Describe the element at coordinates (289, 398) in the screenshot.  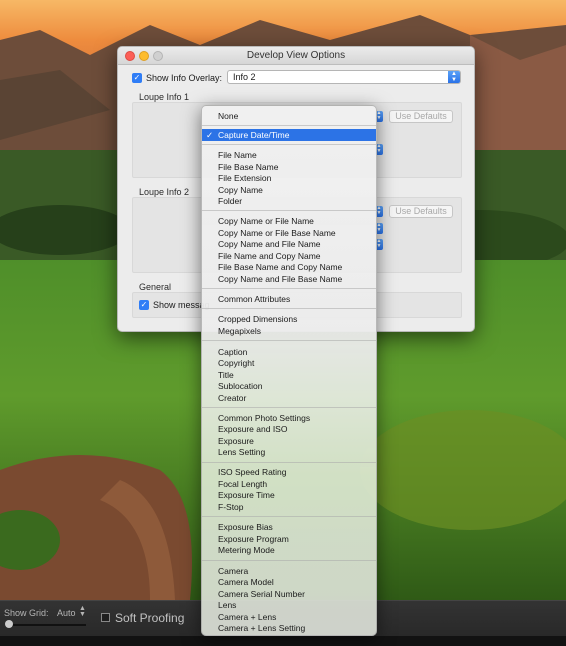
I see `menu-item-creator: Creator` at that location.